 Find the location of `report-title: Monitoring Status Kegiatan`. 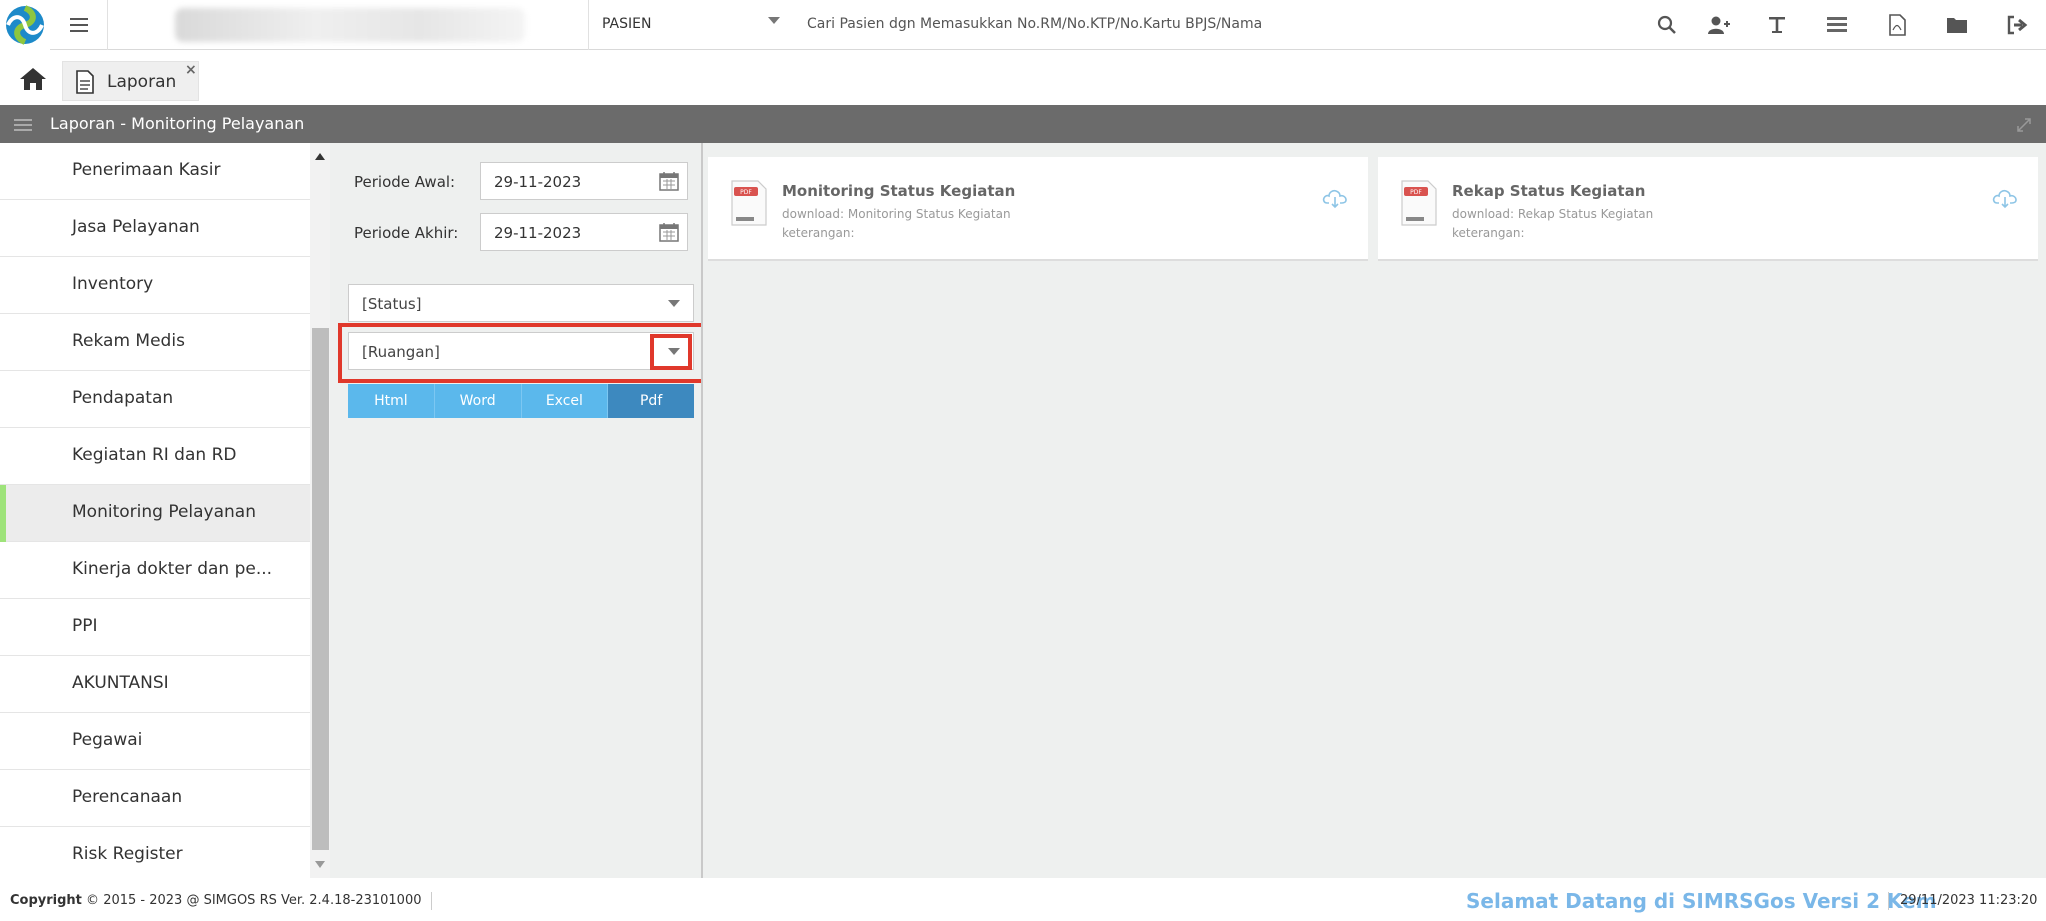

report-title: Monitoring Status Kegiatan is located at coordinates (898, 191).